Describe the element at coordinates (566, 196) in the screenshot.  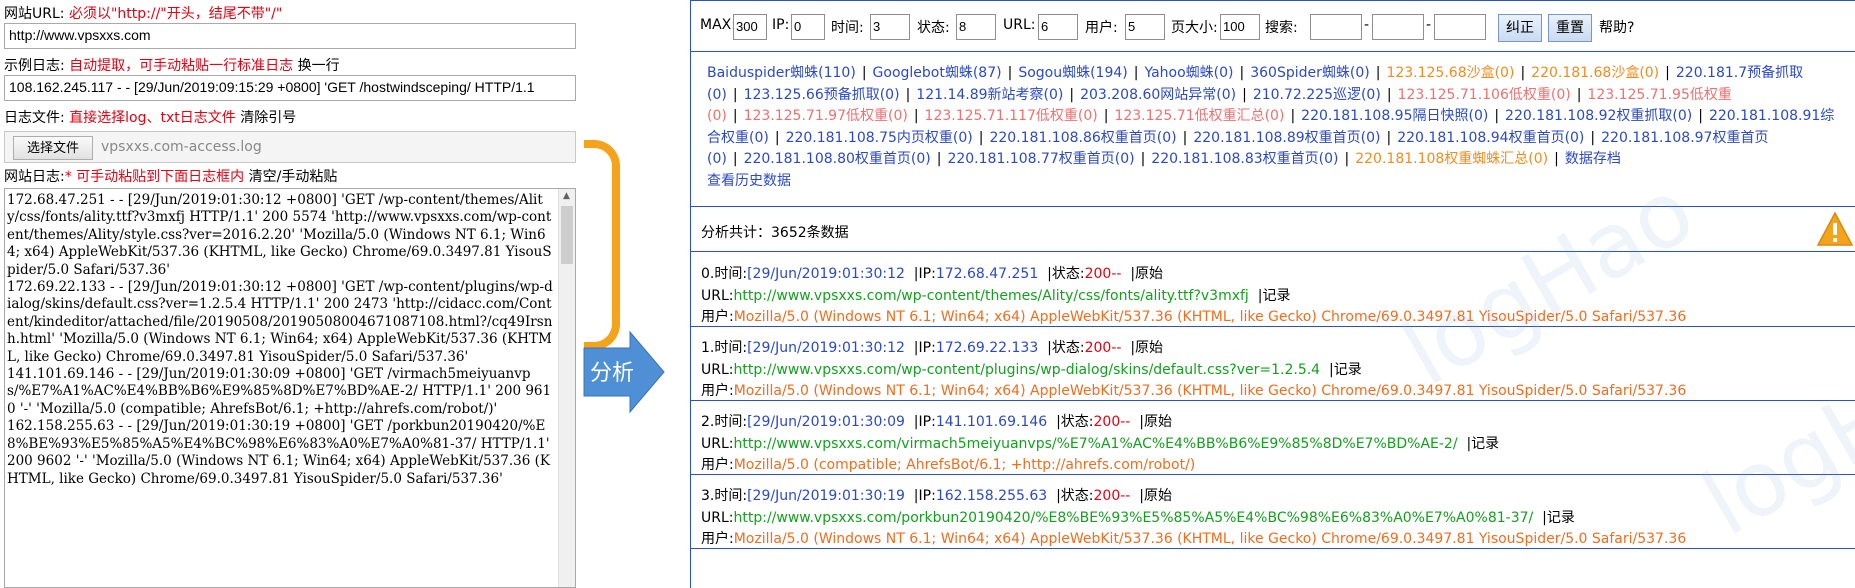
I see `scroll-up-icon: ▲` at that location.